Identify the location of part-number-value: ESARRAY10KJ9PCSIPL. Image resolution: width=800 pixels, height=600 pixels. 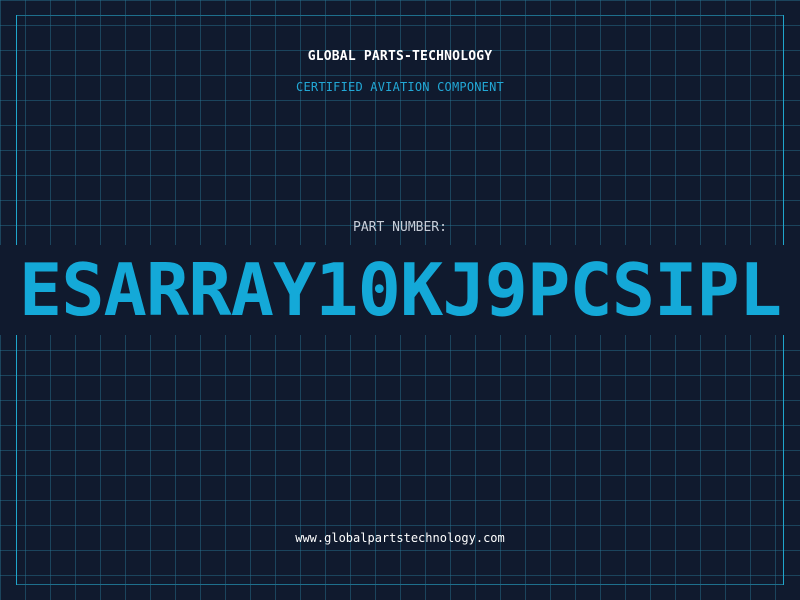
(400, 290).